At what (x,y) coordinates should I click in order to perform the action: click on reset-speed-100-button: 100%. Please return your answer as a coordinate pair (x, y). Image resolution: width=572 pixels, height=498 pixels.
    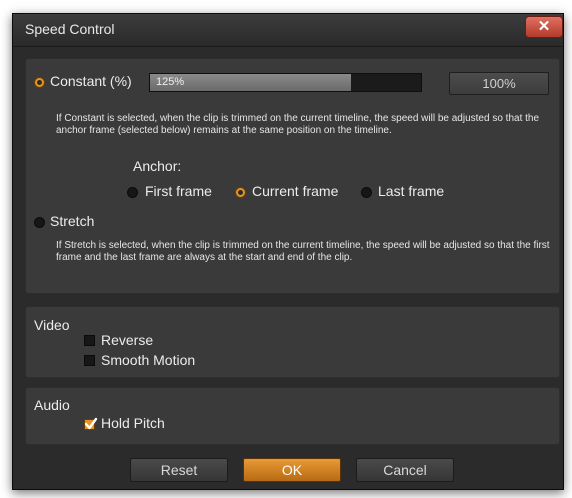
    Looking at the image, I should click on (499, 83).